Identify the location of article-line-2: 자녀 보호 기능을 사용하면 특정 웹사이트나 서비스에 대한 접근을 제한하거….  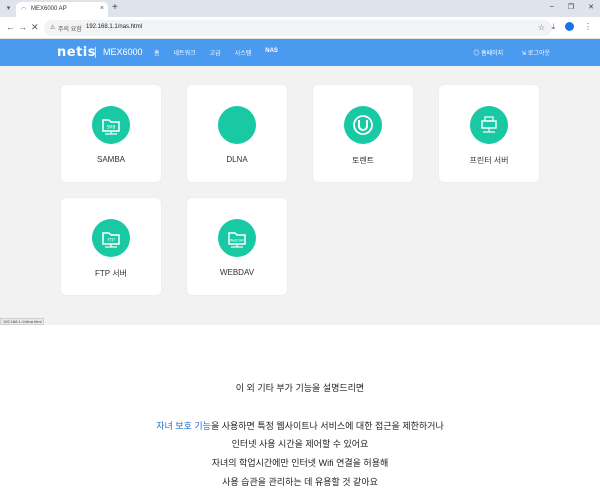
(300, 425).